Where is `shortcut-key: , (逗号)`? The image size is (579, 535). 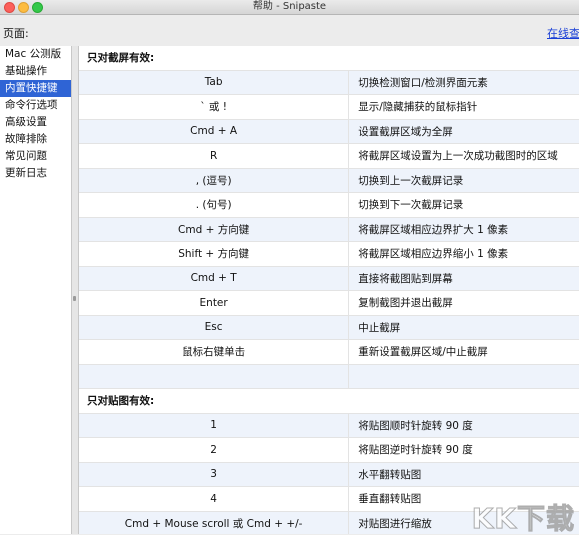 shortcut-key: , (逗号) is located at coordinates (214, 180).